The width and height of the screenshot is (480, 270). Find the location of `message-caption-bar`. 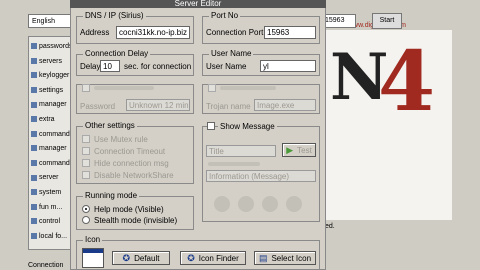

message-caption-bar is located at coordinates (234, 164).